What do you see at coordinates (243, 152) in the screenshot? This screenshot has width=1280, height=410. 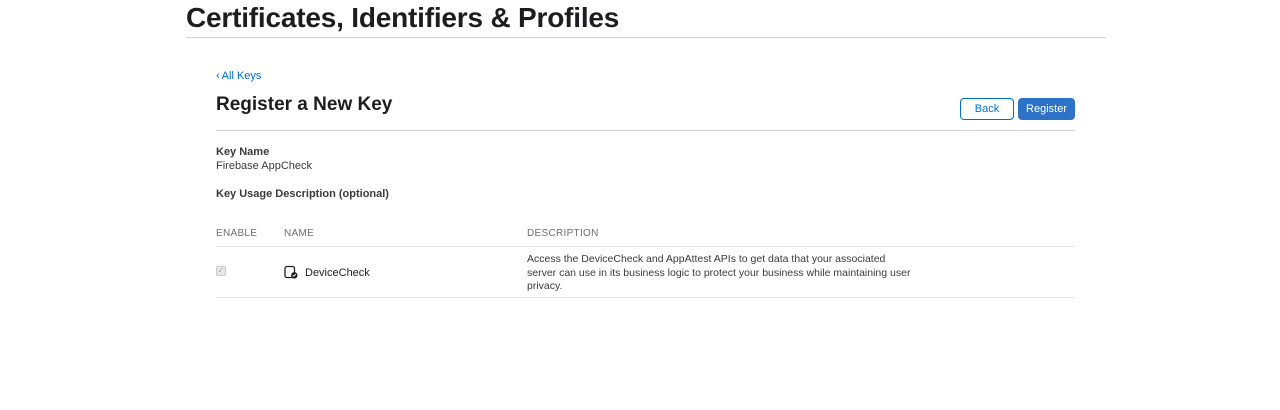 I see `key-name-label: Key Name` at bounding box center [243, 152].